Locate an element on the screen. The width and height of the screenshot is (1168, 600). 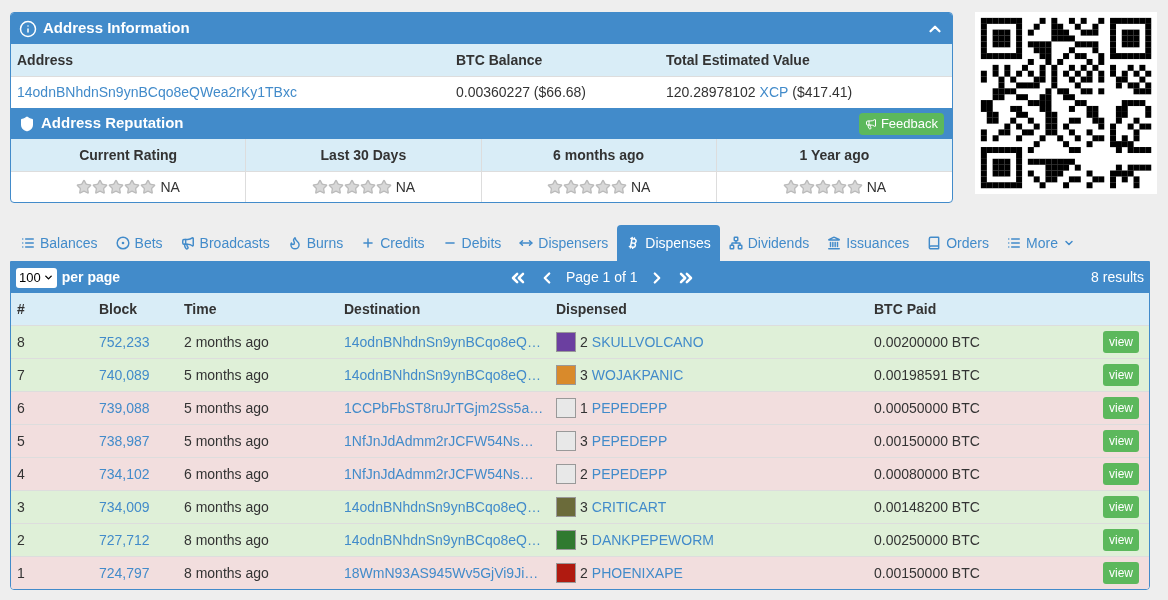
block-link: 734,102 is located at coordinates (135, 474).